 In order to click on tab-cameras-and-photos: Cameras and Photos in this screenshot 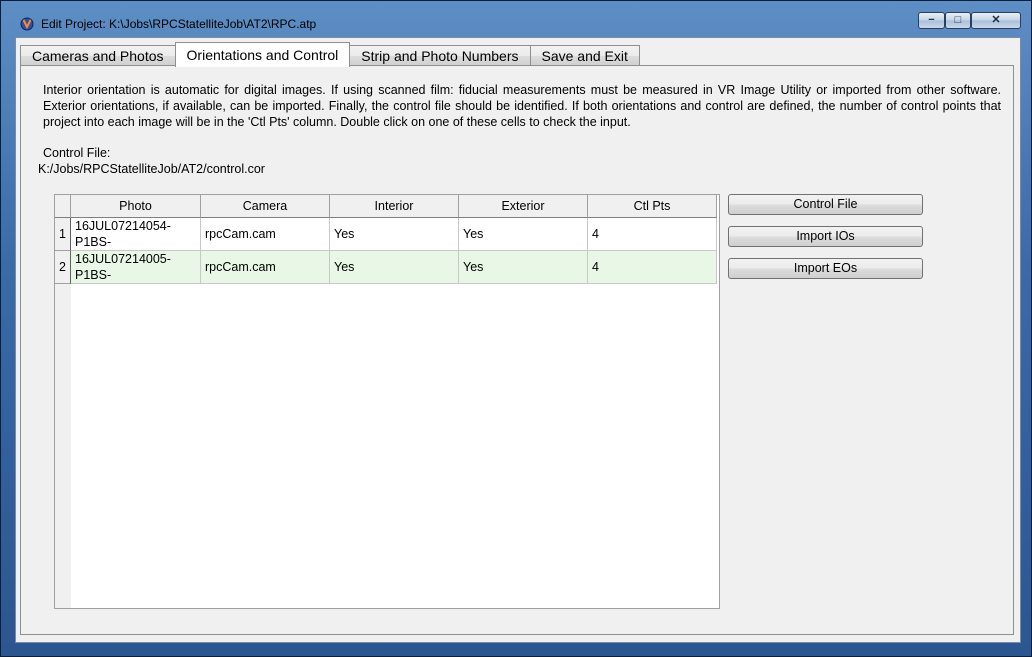, I will do `click(98, 55)`.